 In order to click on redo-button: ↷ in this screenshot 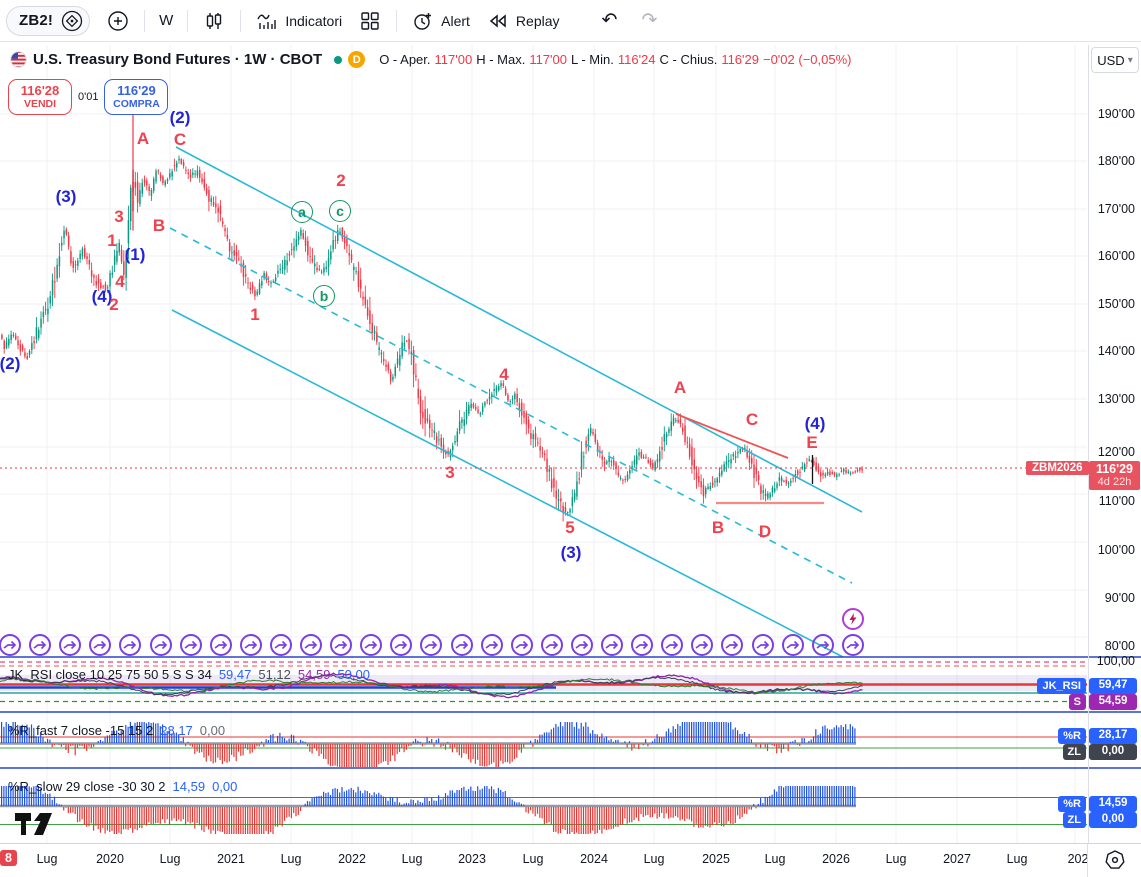, I will do `click(649, 20)`.